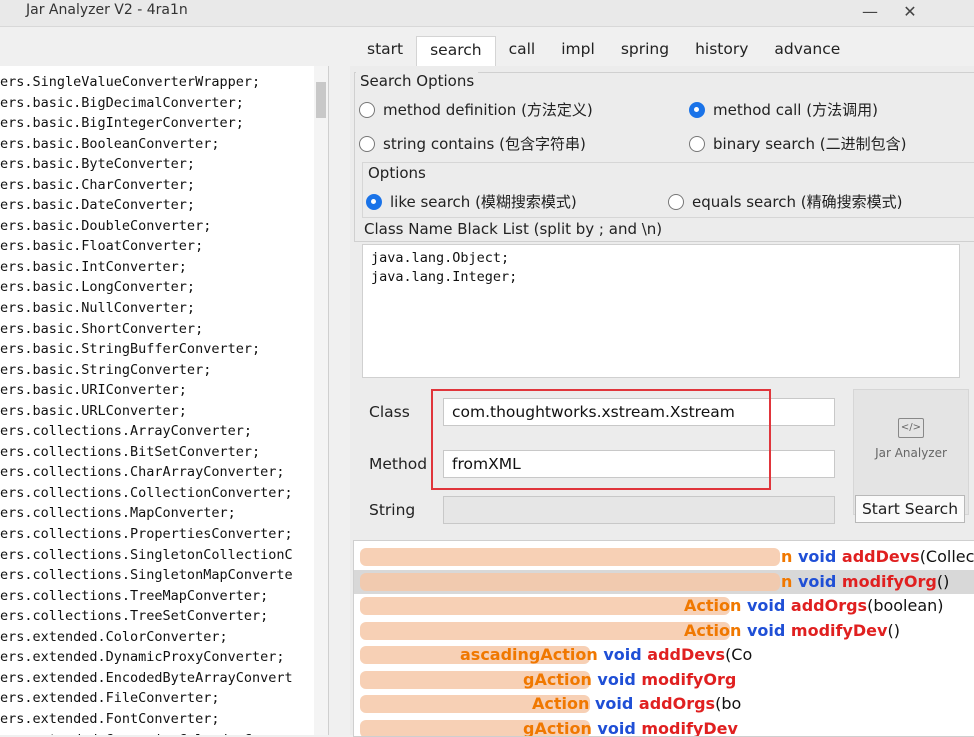 This screenshot has height=737, width=974. I want to click on radio-binary-search-label: binary search (二进制包含), so click(810, 143).